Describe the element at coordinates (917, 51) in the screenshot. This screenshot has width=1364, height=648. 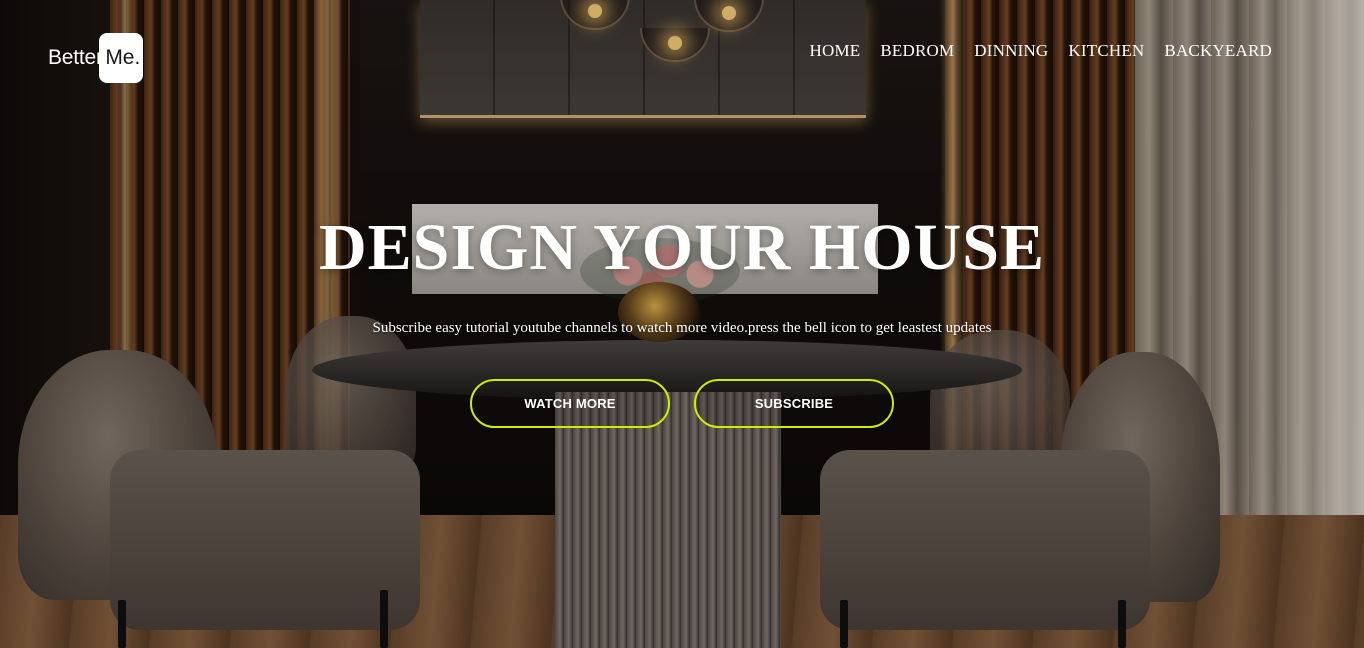
I see `nav-bedroom: BEDROM` at that location.